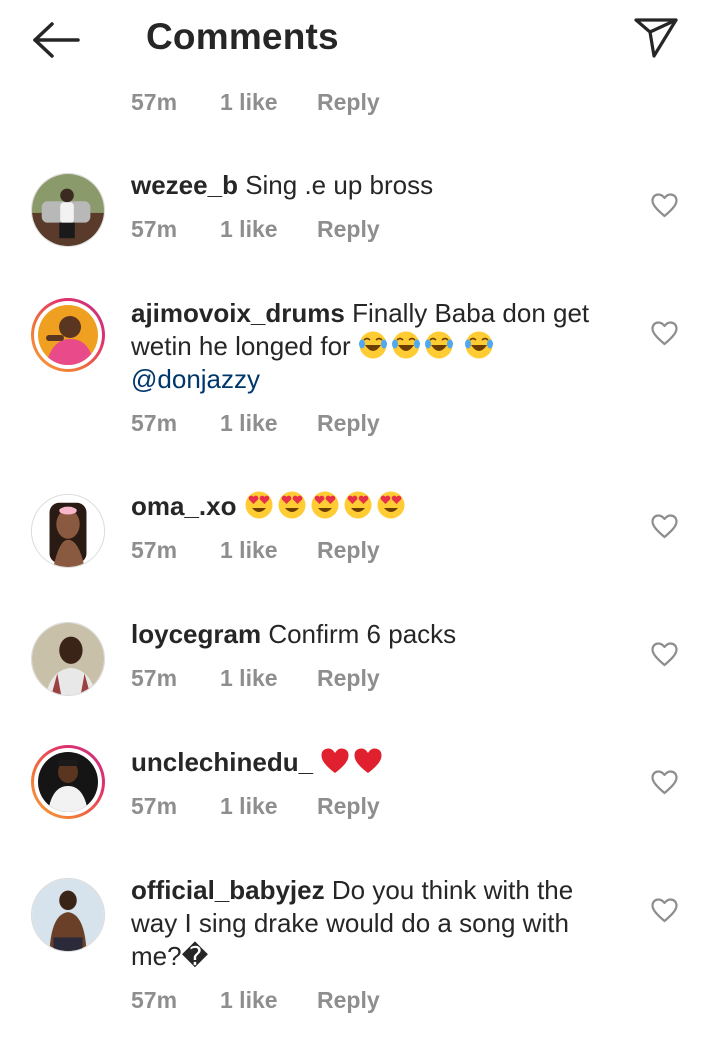  I want to click on comment-text: wezee_b Sing .e up bross, so click(361, 185).